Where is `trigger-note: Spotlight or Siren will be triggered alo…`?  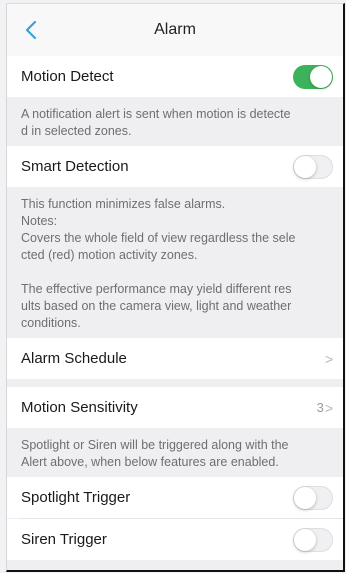 trigger-note: Spotlight or Siren will be triggered alo… is located at coordinates (155, 453).